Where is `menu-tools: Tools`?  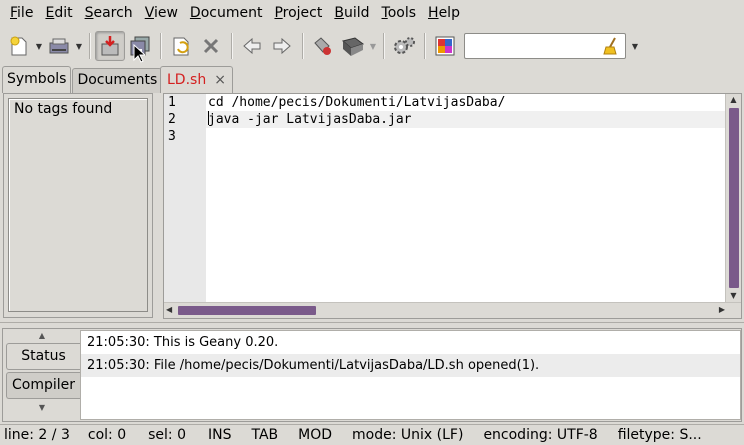 menu-tools: Tools is located at coordinates (399, 13).